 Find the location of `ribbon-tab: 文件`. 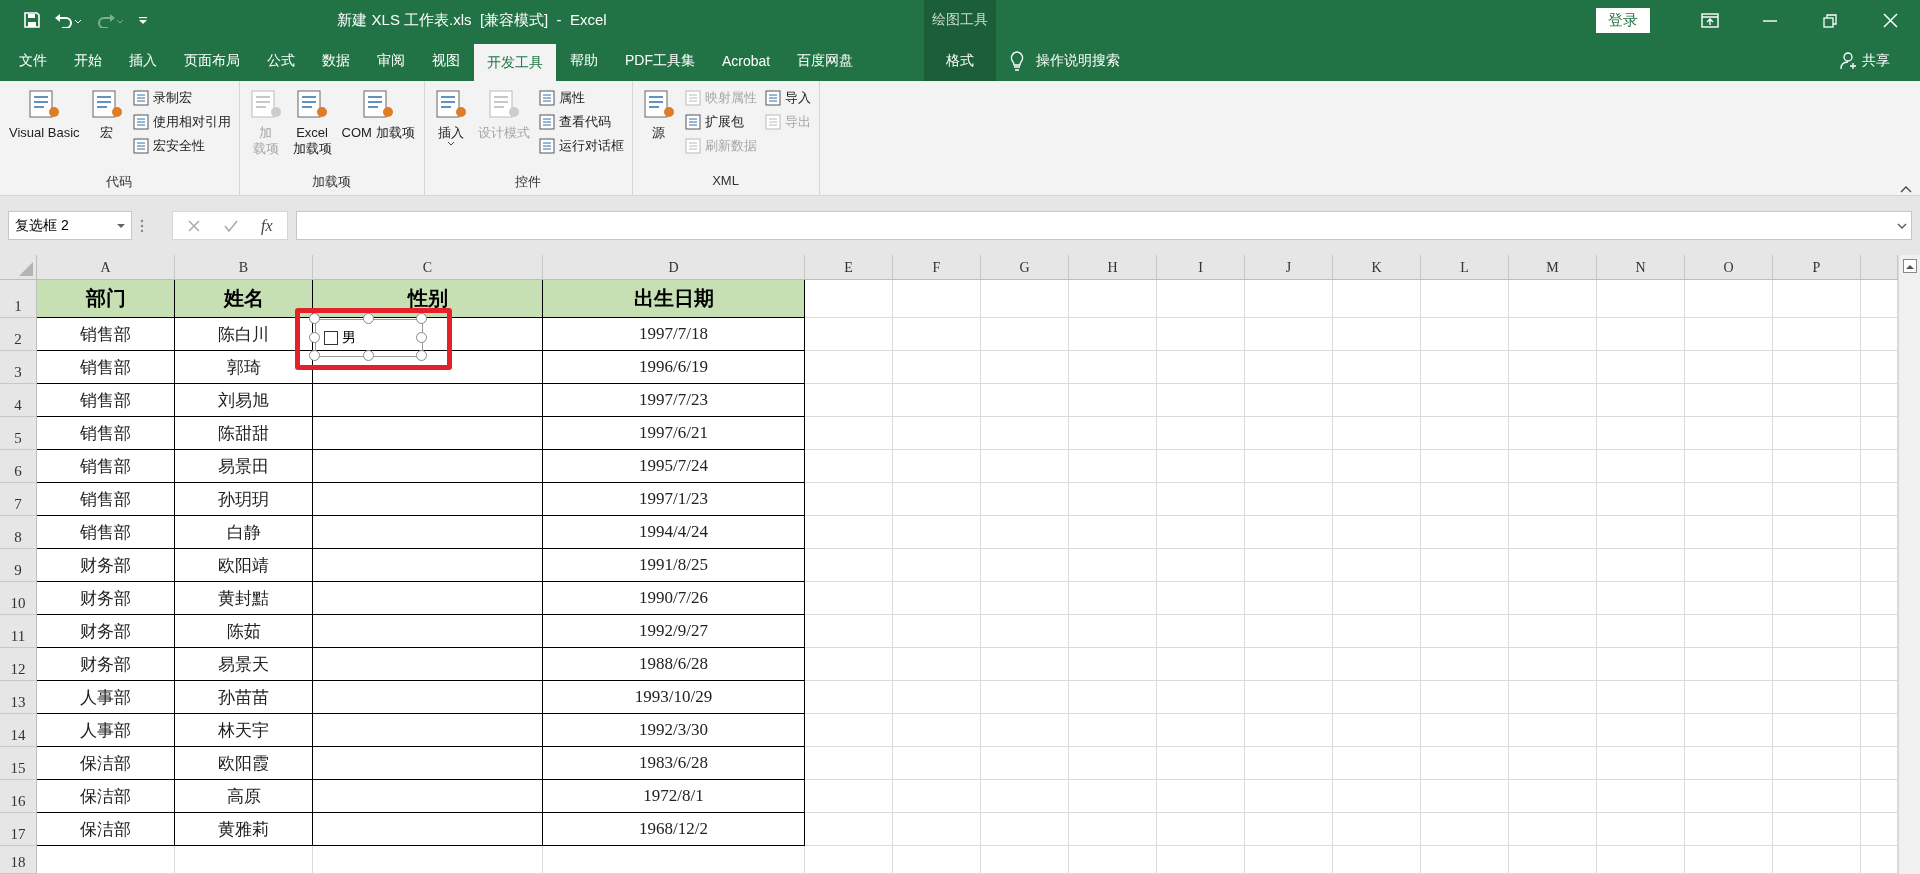

ribbon-tab: 文件 is located at coordinates (33, 60).